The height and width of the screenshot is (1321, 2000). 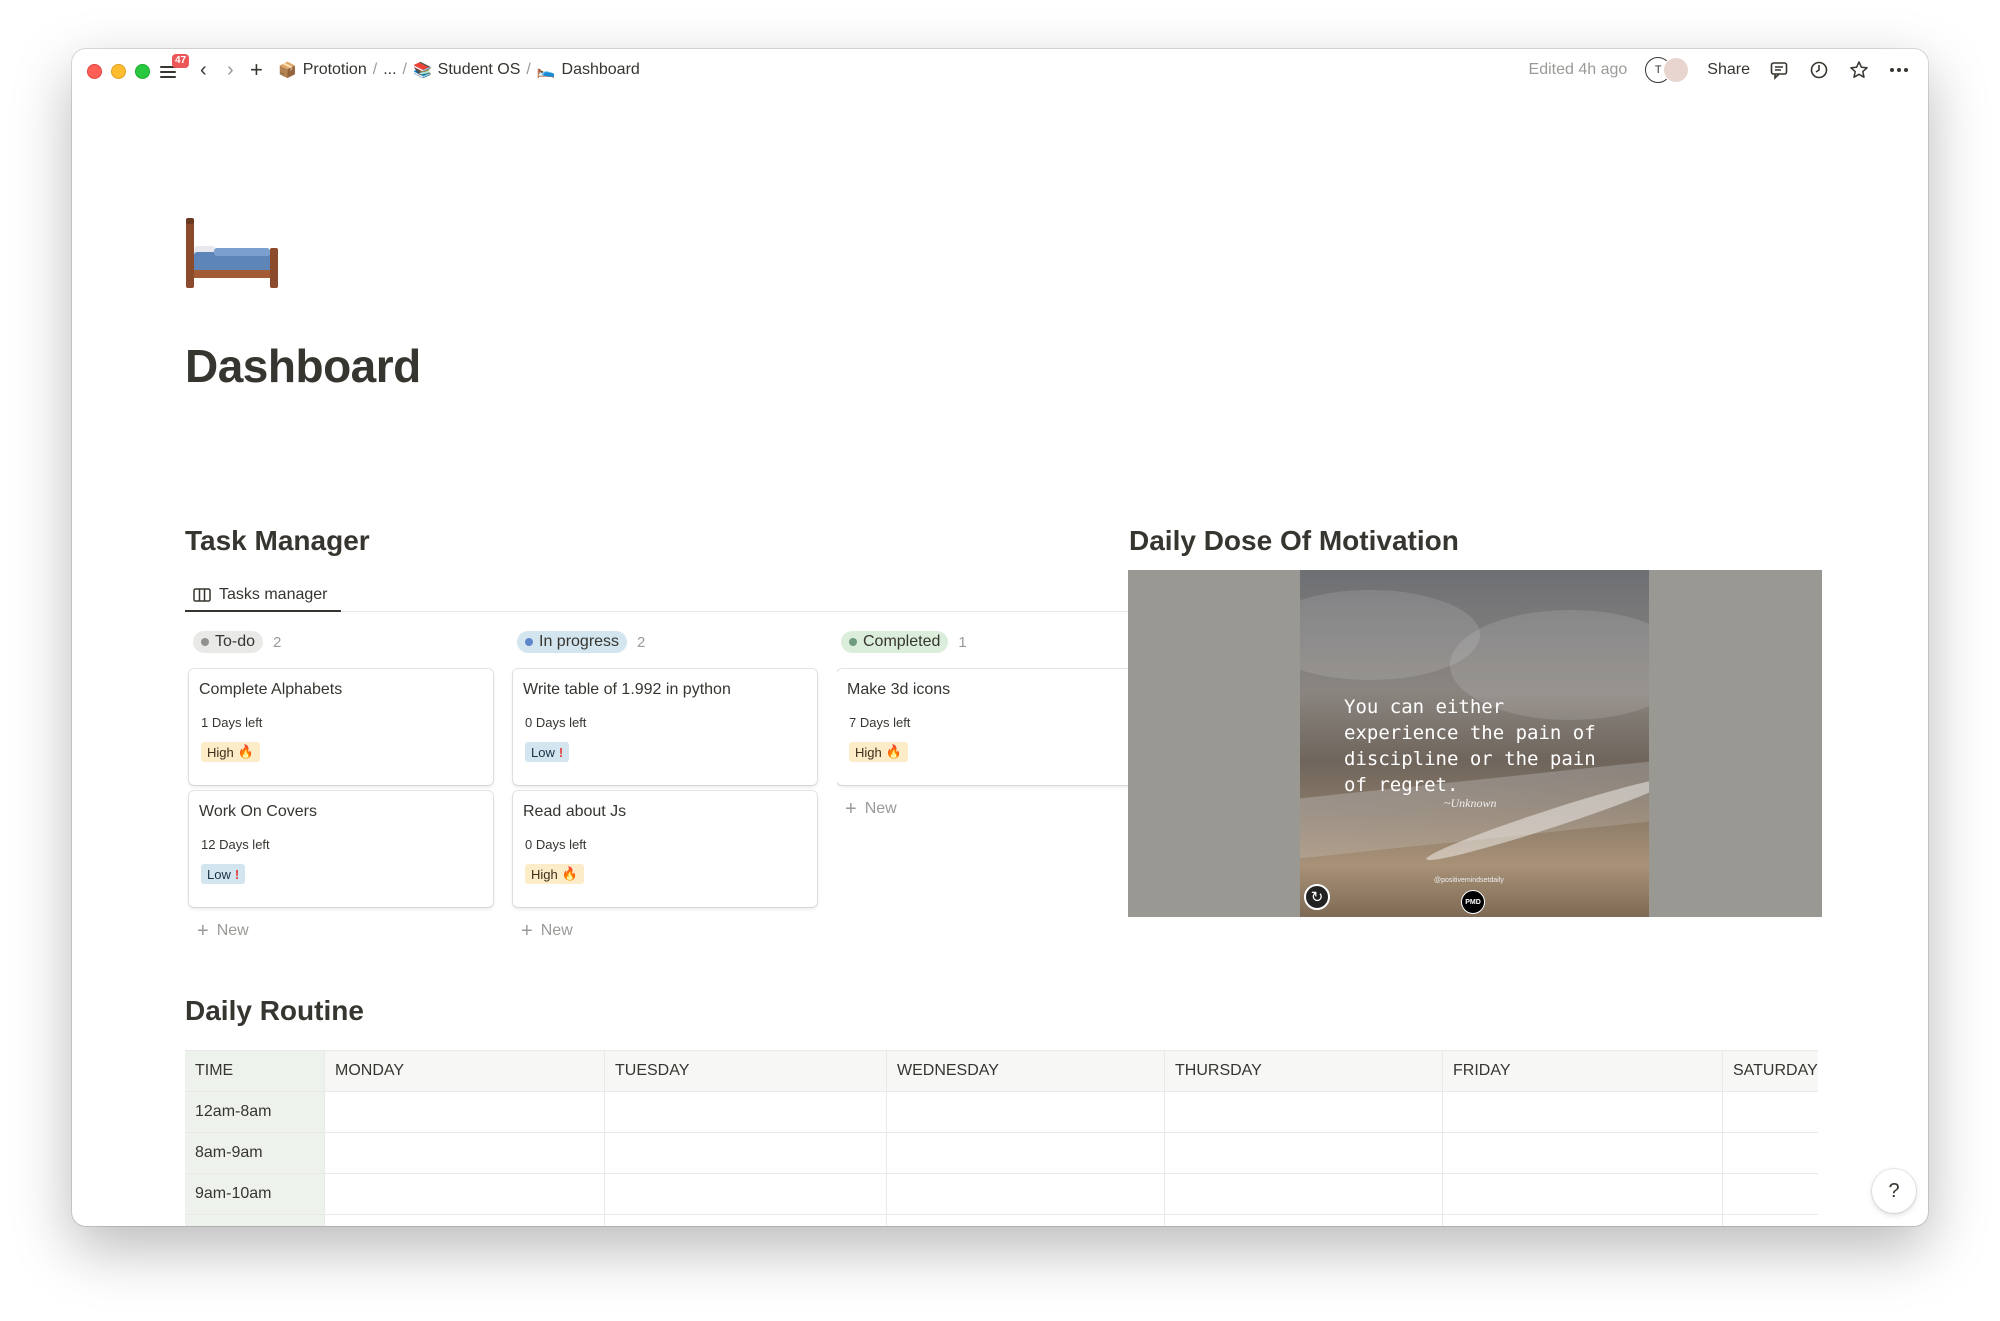 What do you see at coordinates (575, 811) in the screenshot?
I see `task-title: Read about Js` at bounding box center [575, 811].